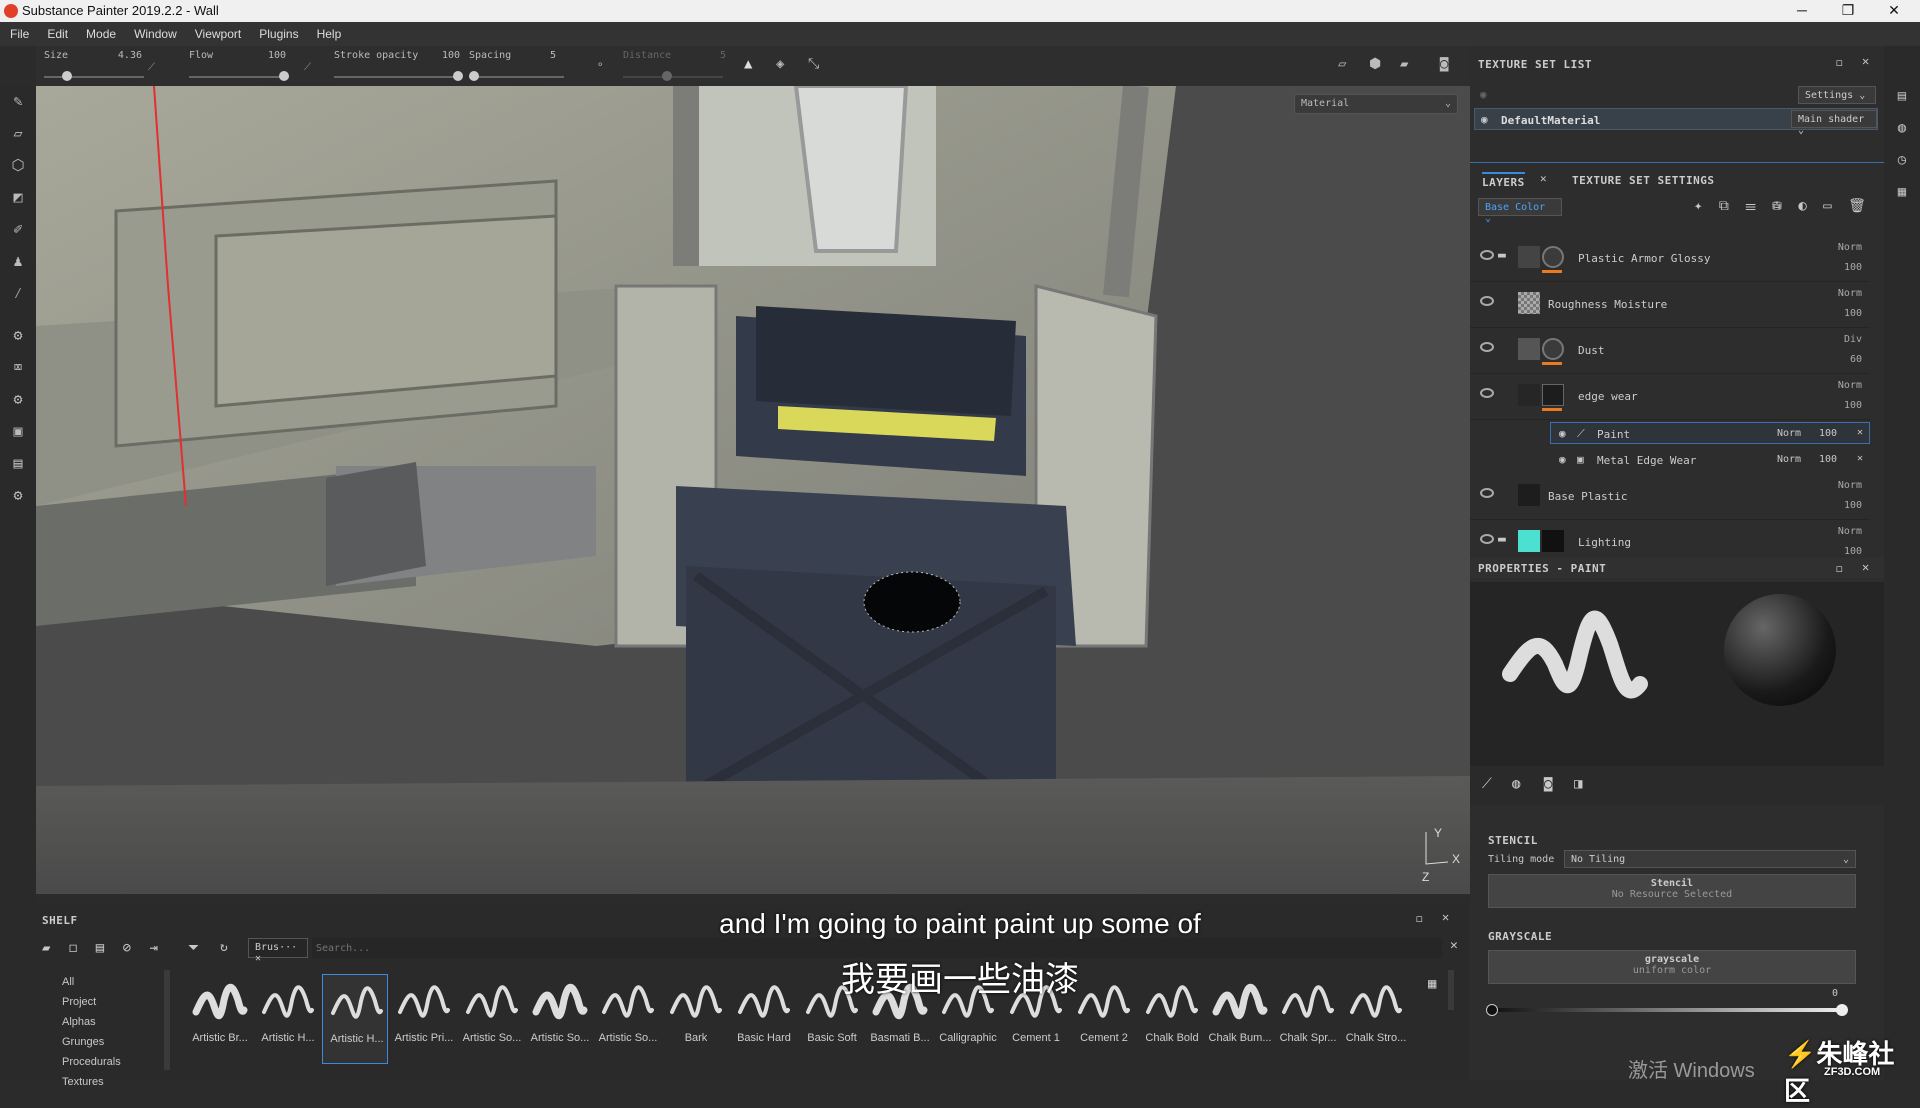 The width and height of the screenshot is (1920, 1108). I want to click on symmetry-icon: ▲, so click(748, 64).